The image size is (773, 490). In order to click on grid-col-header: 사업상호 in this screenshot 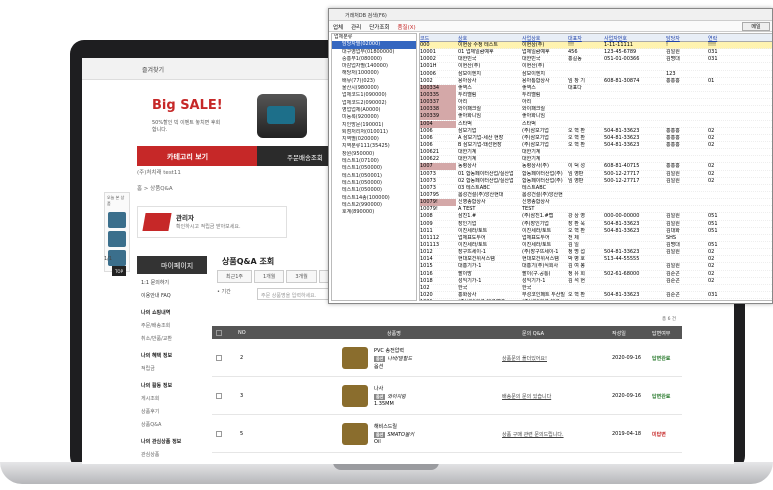, I will do `click(544, 38)`.